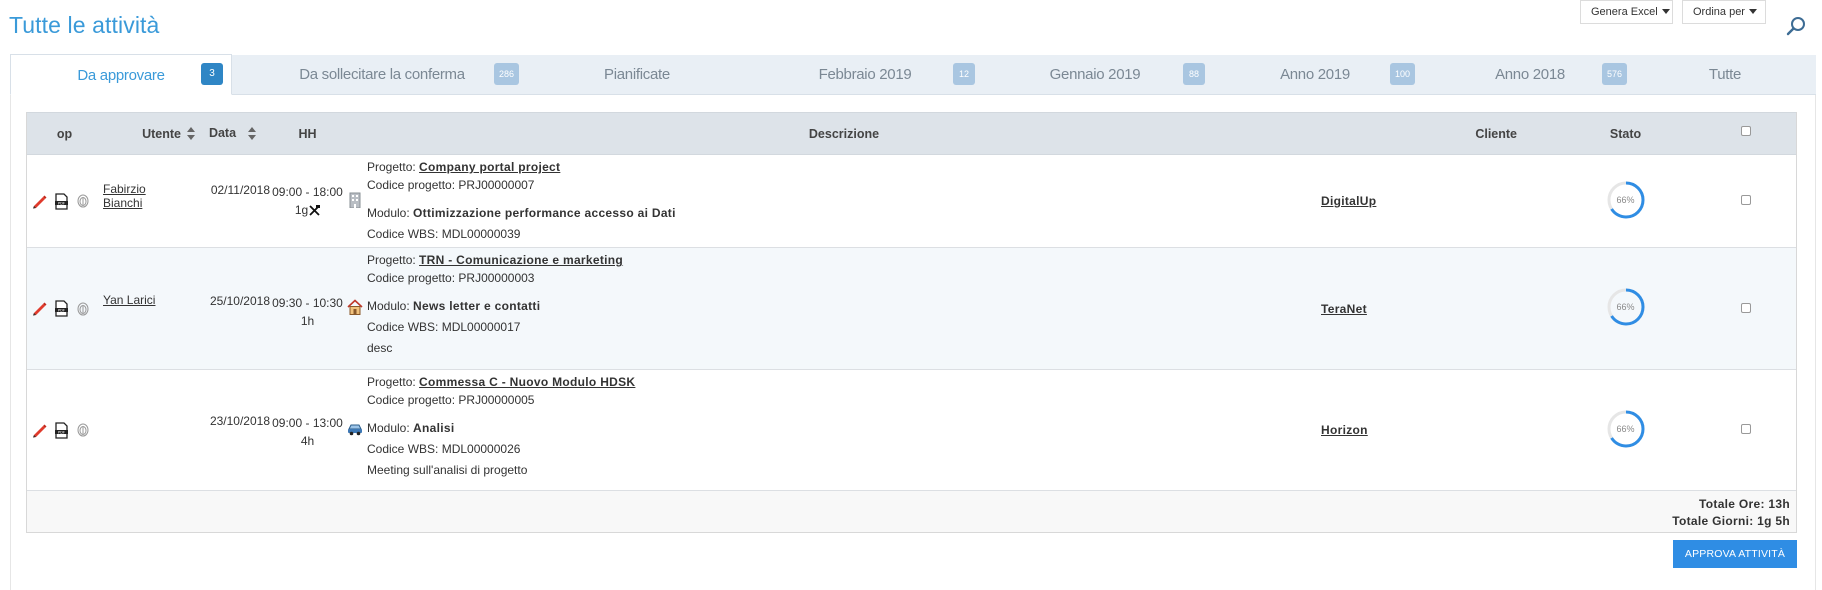 The image size is (1822, 590). I want to click on project-link: TRN - Comunicazione e marketing, so click(521, 260).